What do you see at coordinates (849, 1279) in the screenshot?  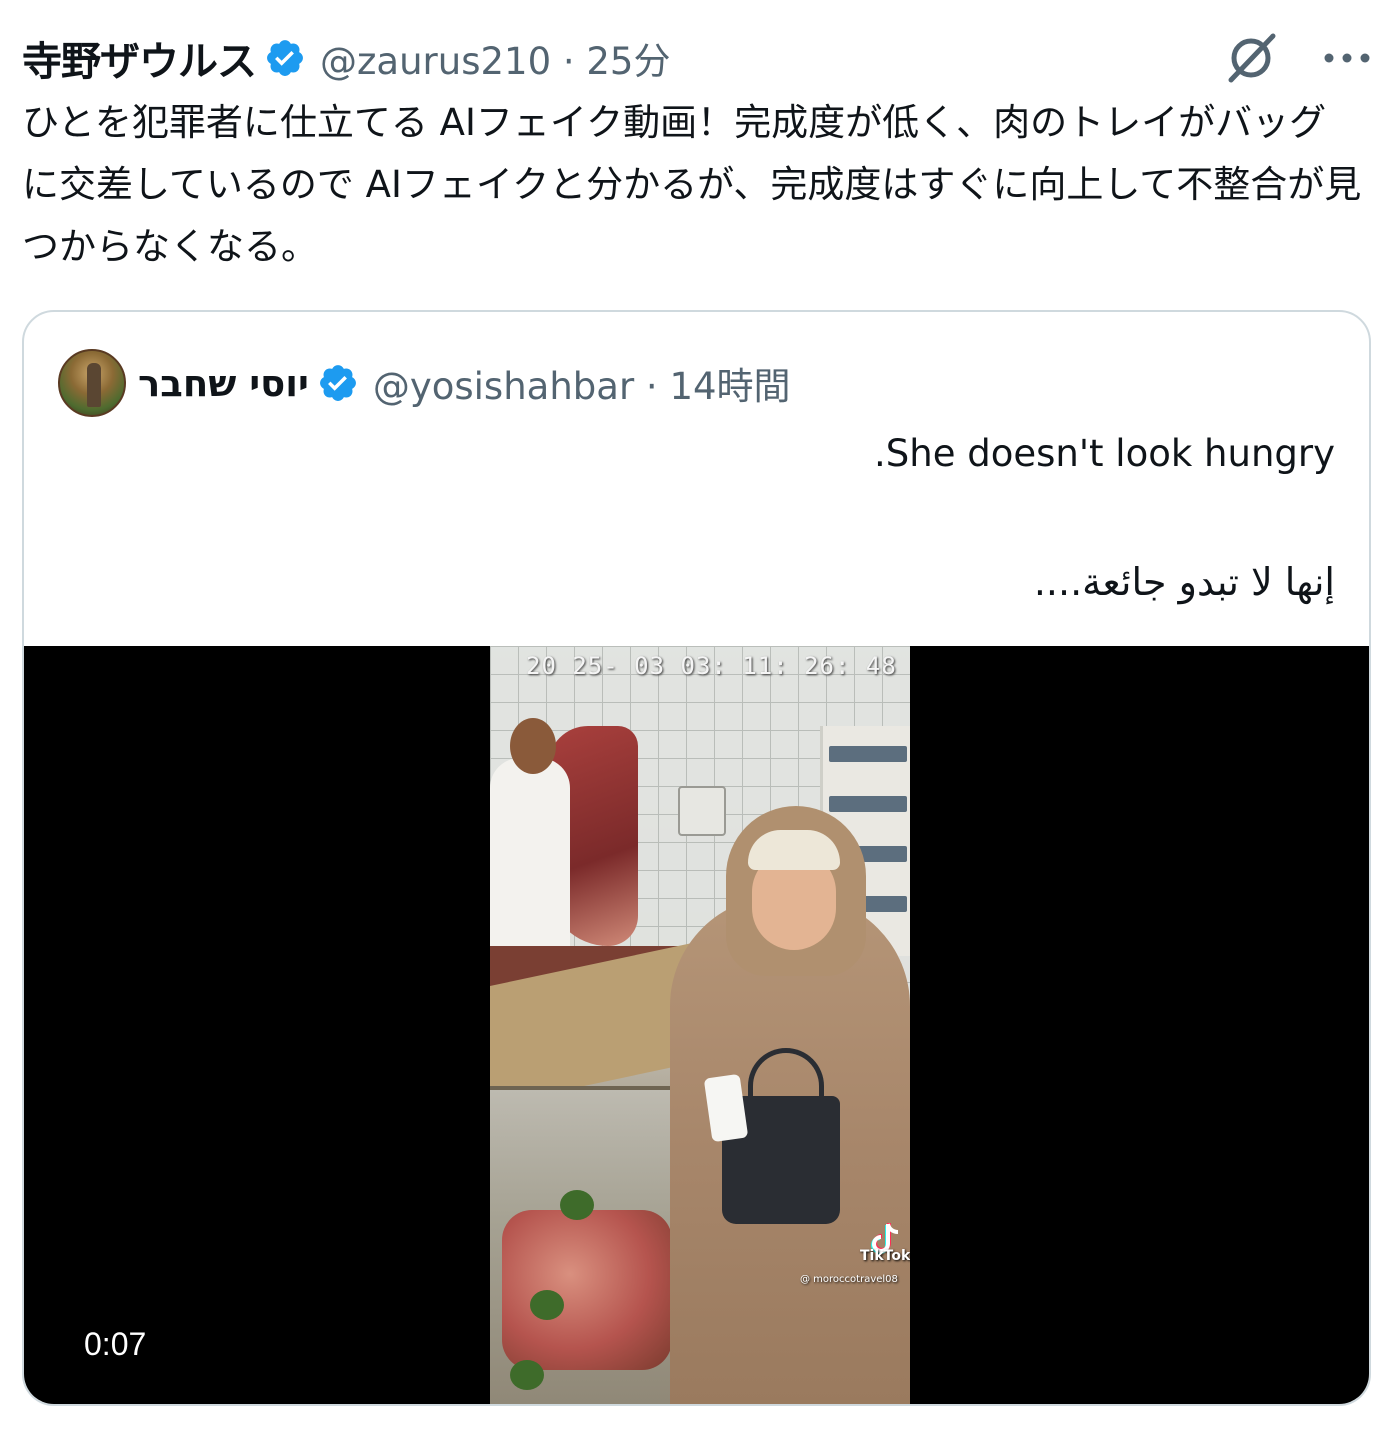 I see `tiktok-username: @ moroccotravel08` at bounding box center [849, 1279].